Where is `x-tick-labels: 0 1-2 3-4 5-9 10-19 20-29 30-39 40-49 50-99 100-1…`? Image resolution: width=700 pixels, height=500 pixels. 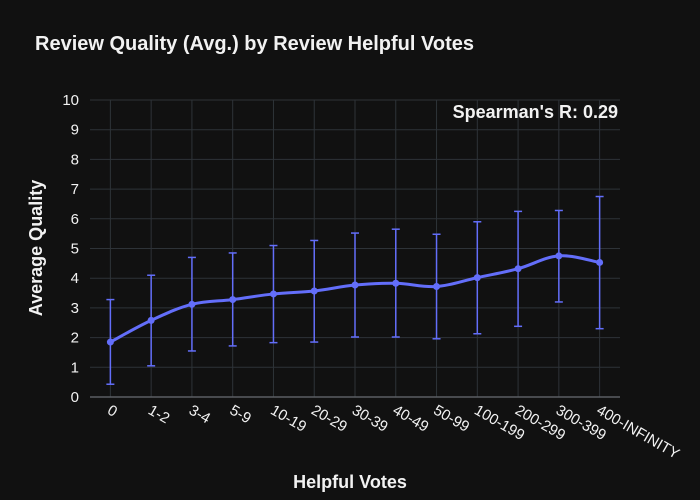
x-tick-labels: 0 1-2 3-4 5-9 10-19 20-29 30-39 40-49 50-99 100-1… is located at coordinates (393, 432).